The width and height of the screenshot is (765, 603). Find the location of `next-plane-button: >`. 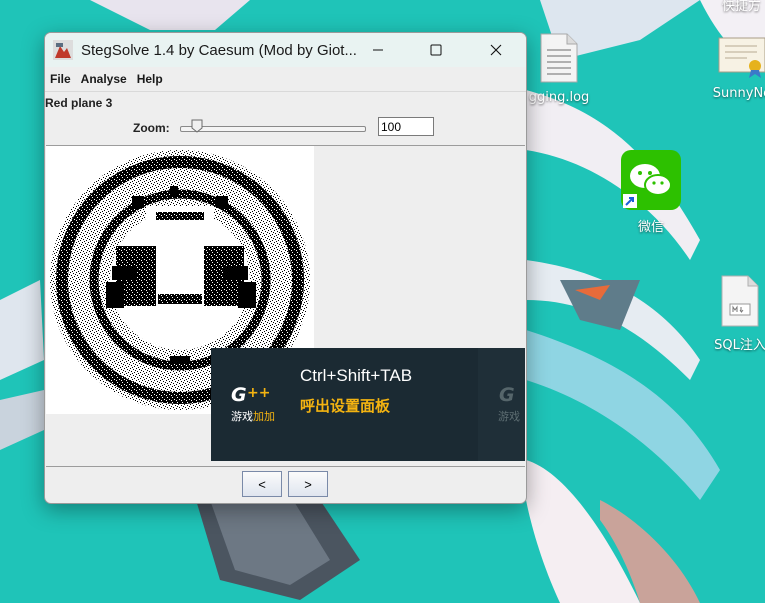

next-plane-button: > is located at coordinates (308, 484).